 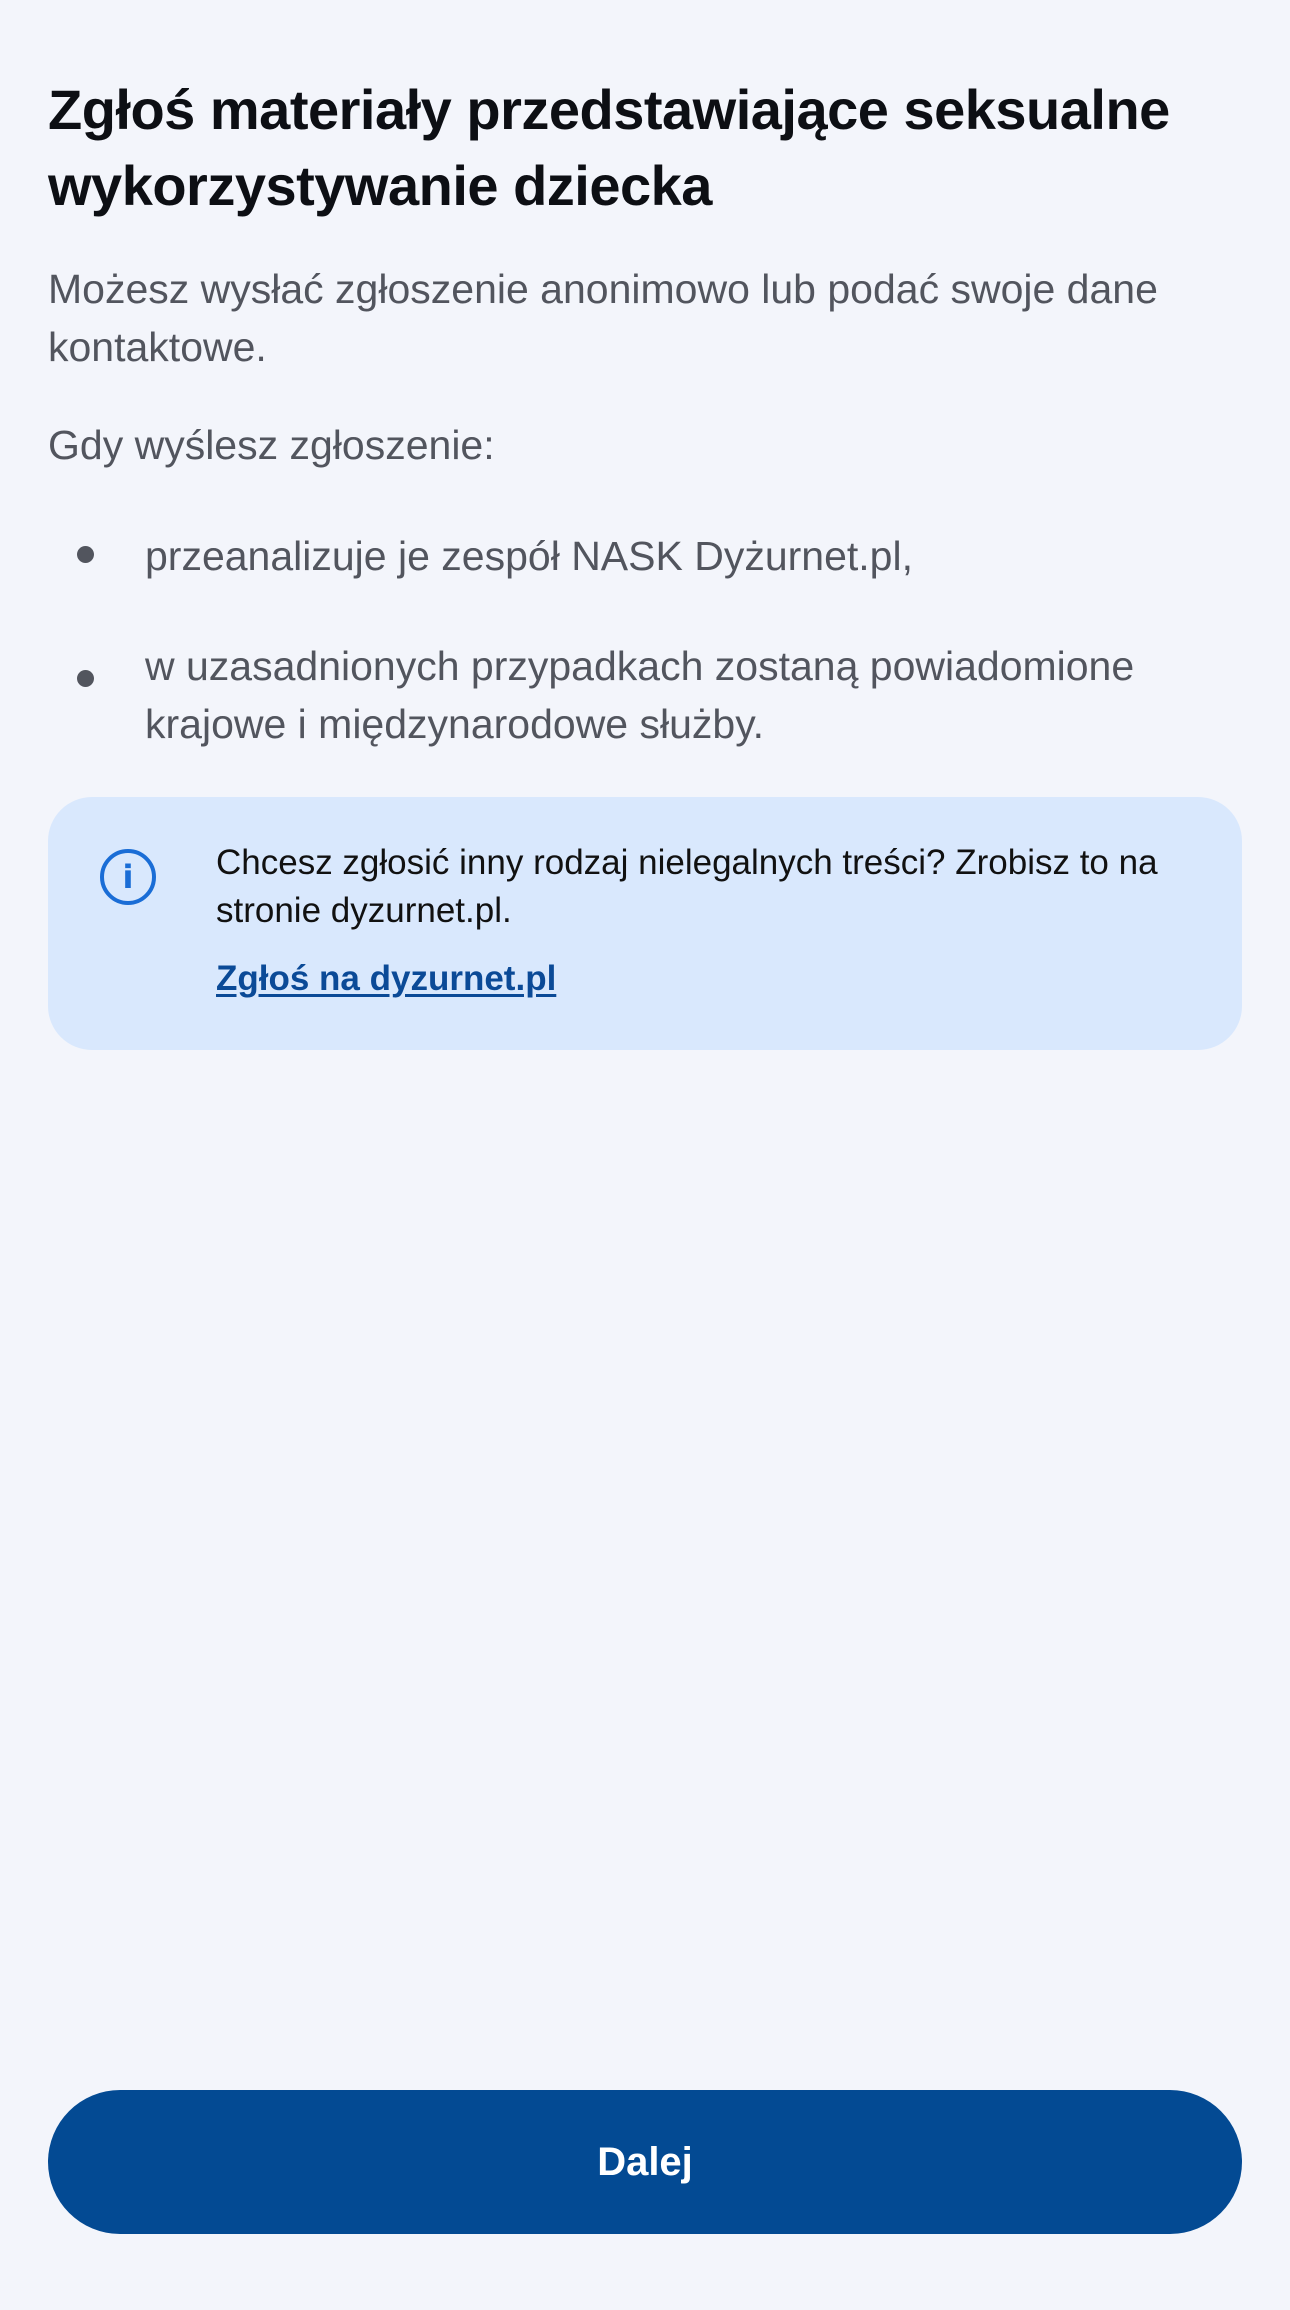 What do you see at coordinates (128, 877) in the screenshot?
I see `info-icon: i` at bounding box center [128, 877].